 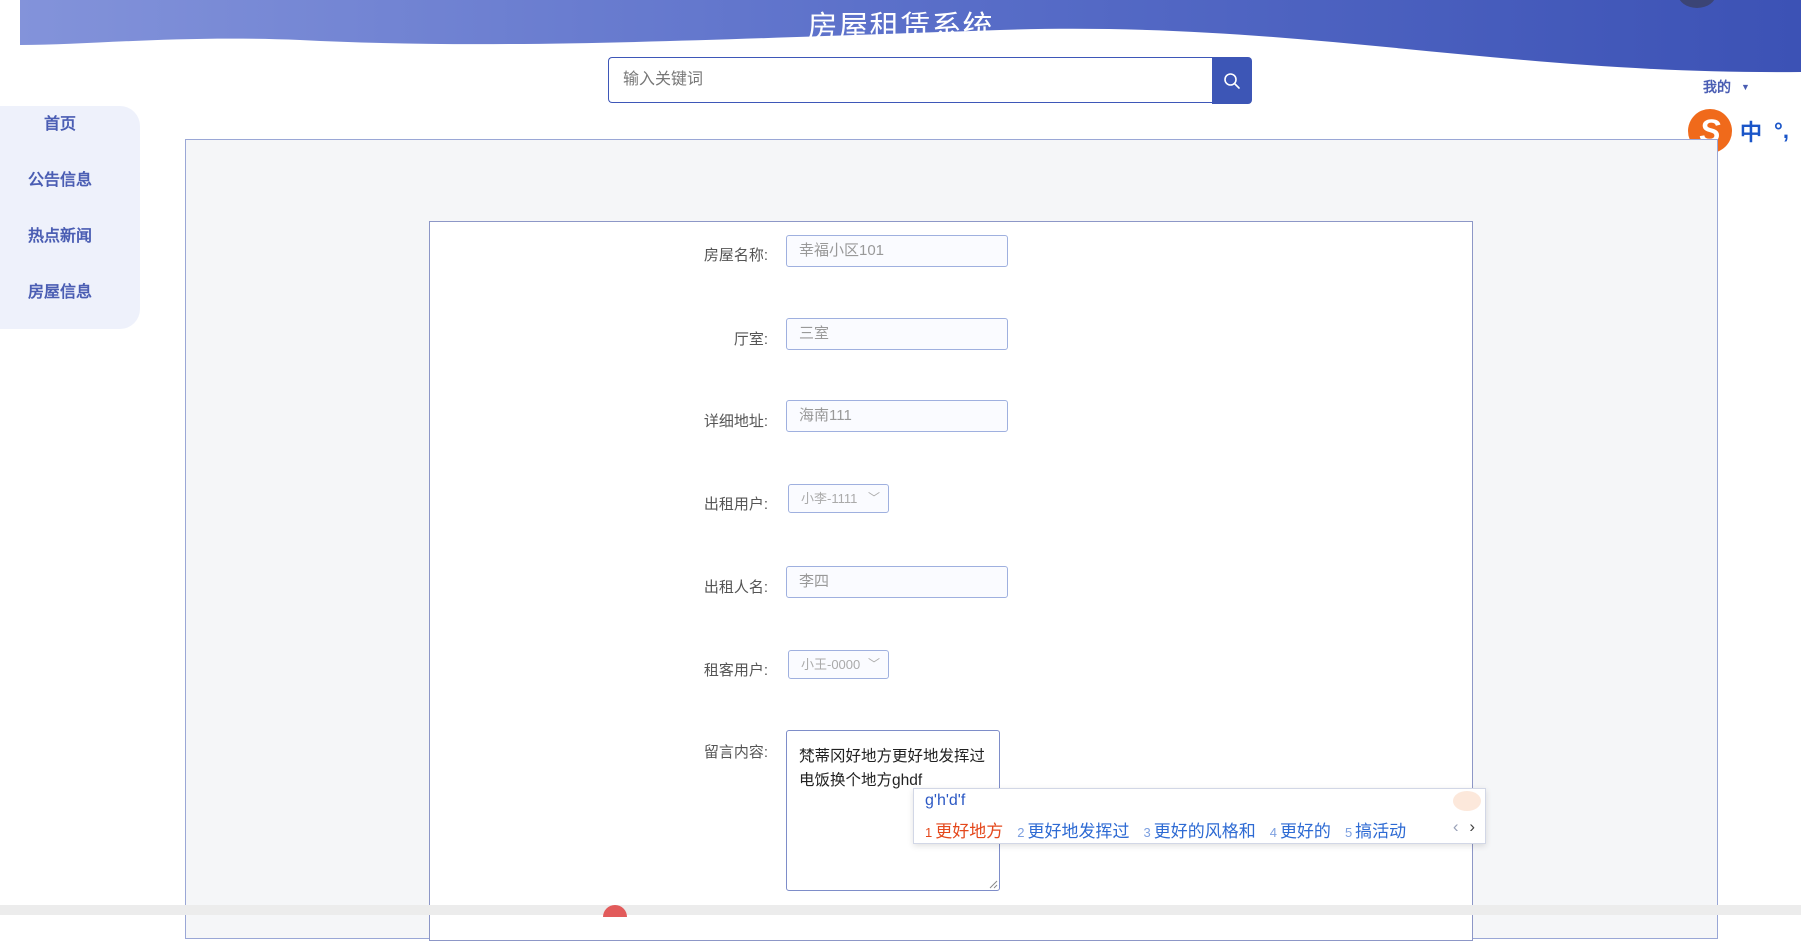 I want to click on search-input, so click(x=910, y=80).